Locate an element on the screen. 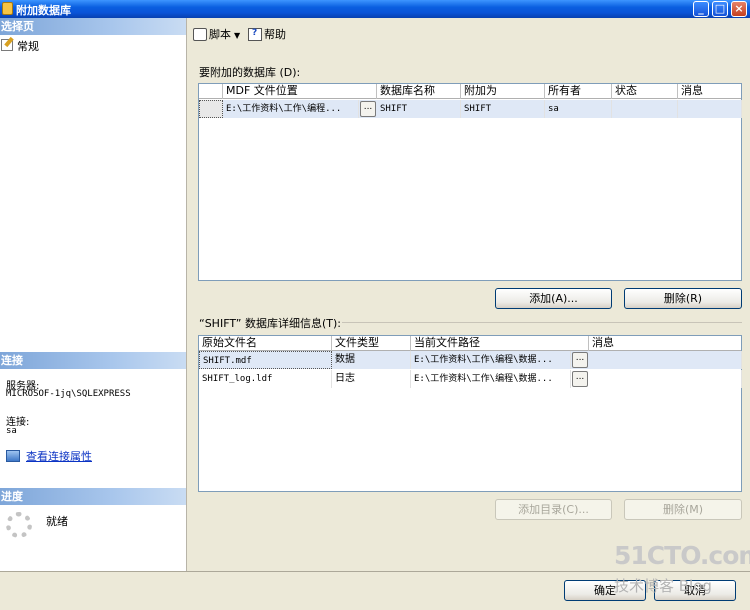  select-page-header: 选择页 is located at coordinates (93, 26).